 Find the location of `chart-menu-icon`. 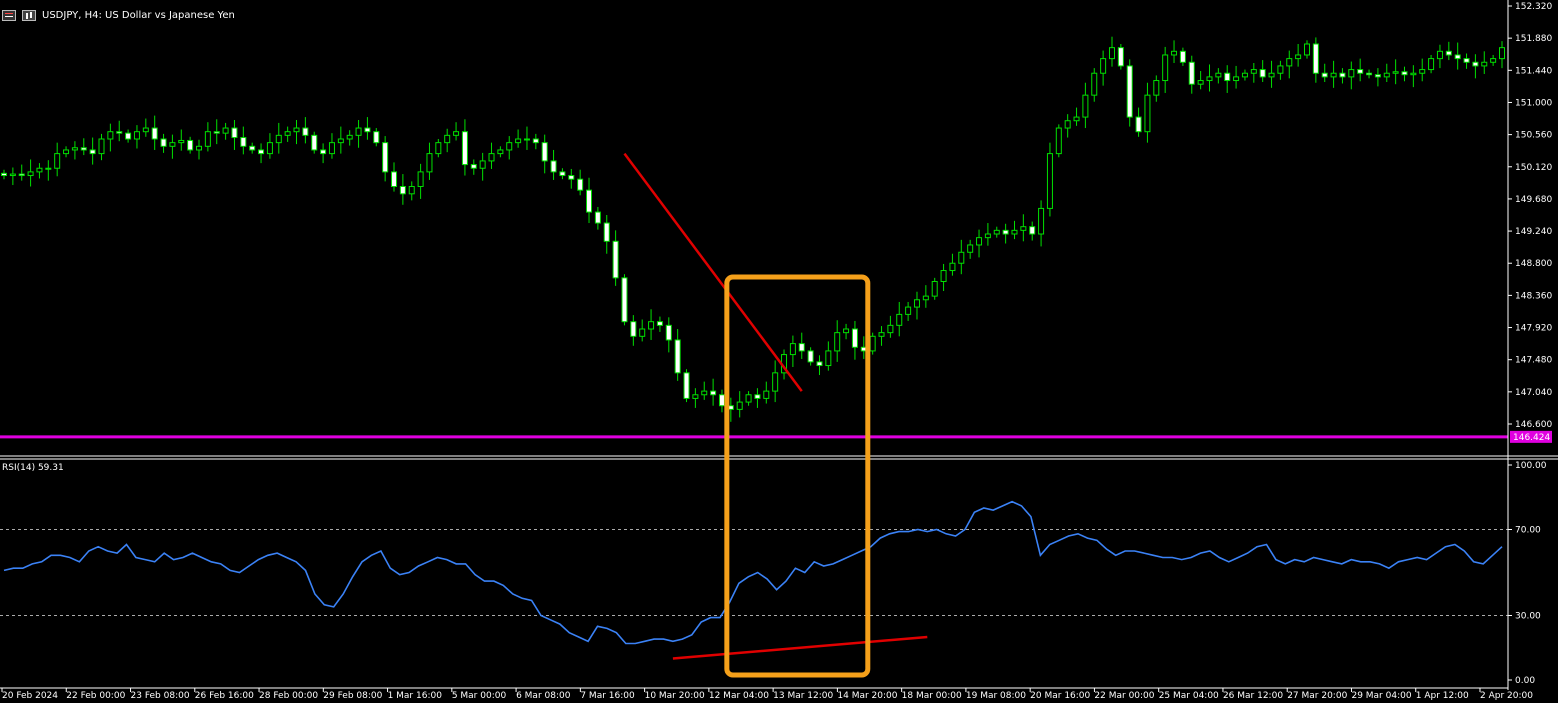

chart-menu-icon is located at coordinates (29, 15).